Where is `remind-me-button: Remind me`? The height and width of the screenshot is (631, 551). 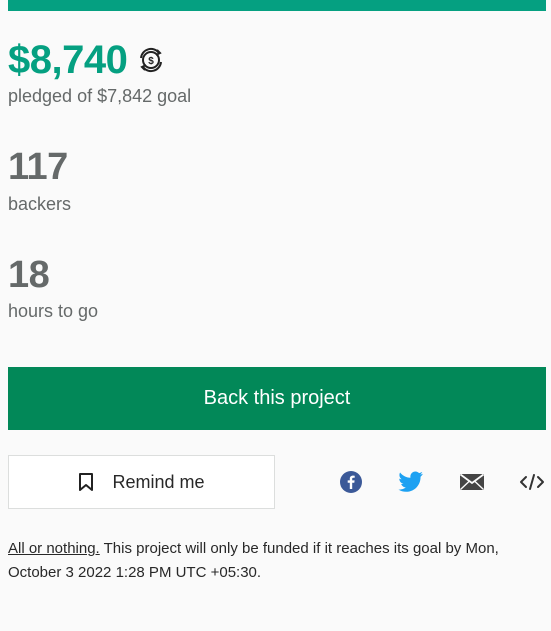 remind-me-button: Remind me is located at coordinates (141, 482).